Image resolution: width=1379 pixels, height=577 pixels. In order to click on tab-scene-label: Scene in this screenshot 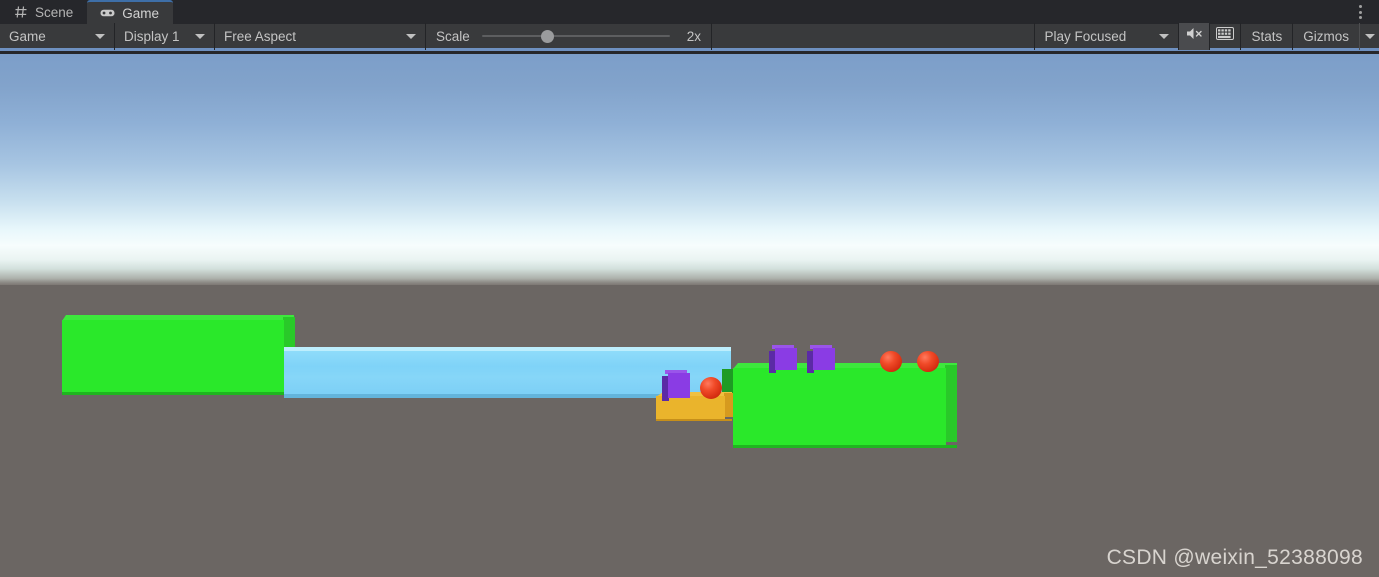, I will do `click(54, 12)`.